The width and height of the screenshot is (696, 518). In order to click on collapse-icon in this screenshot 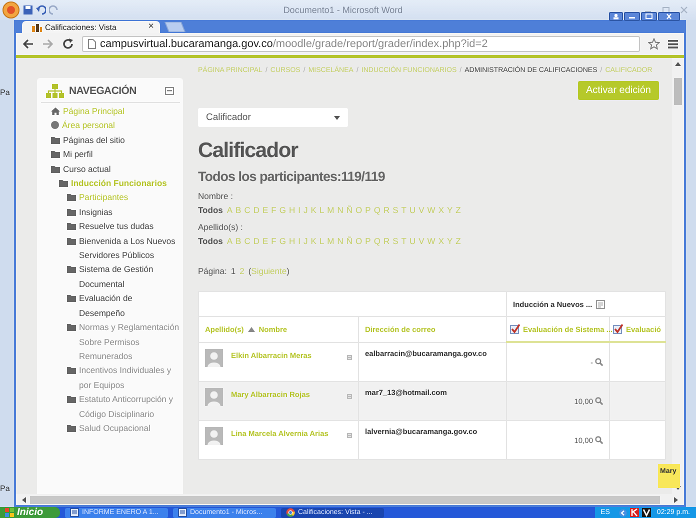, I will do `click(169, 91)`.